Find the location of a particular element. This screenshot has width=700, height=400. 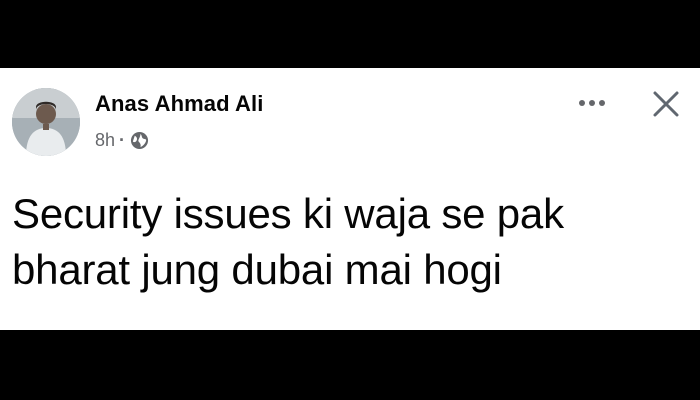

globe-icon is located at coordinates (139, 140).